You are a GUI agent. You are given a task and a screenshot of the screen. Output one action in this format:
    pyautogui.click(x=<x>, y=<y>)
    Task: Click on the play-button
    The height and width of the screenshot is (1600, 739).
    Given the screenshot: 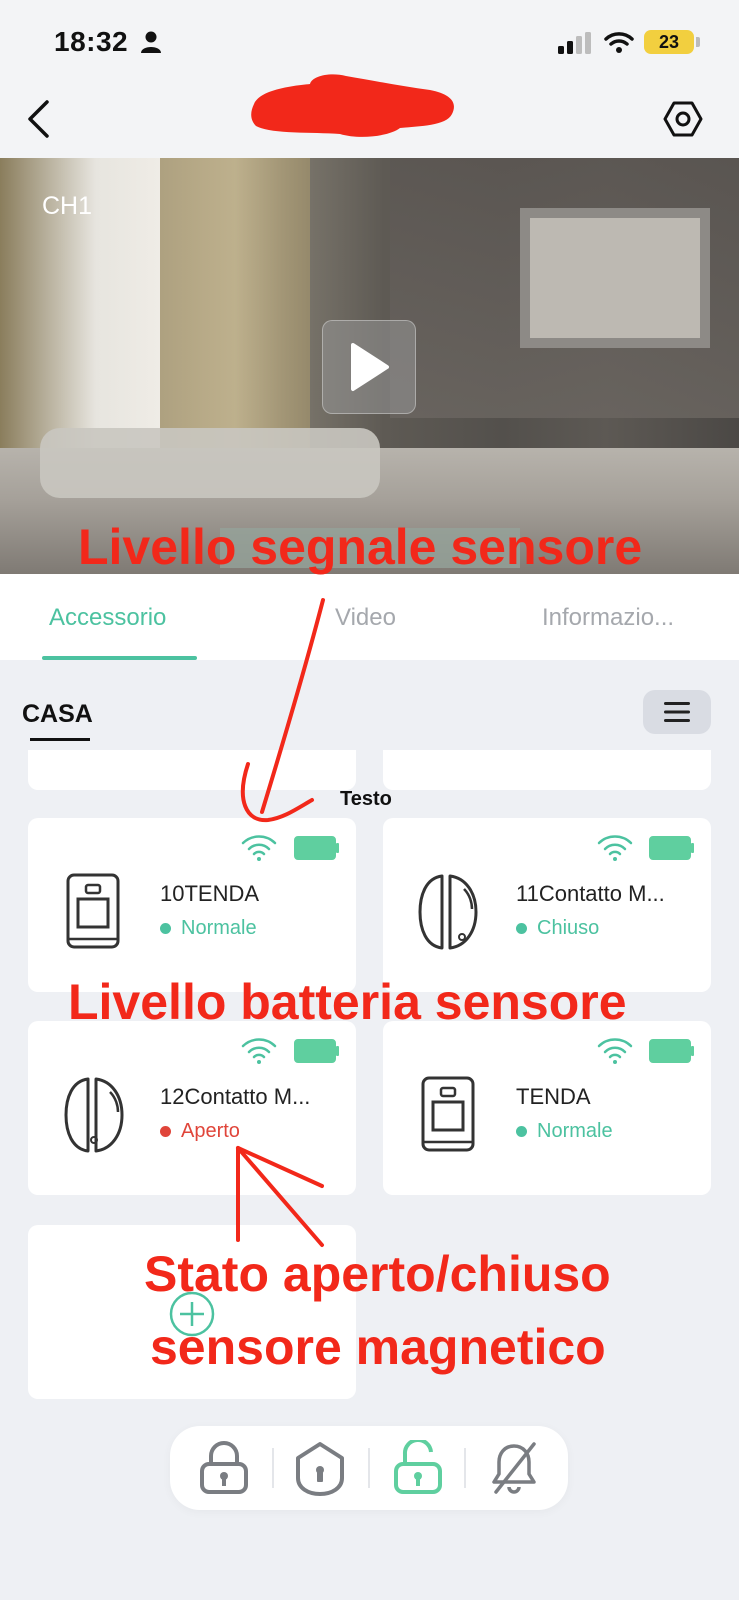 What is the action you would take?
    pyautogui.click(x=369, y=367)
    